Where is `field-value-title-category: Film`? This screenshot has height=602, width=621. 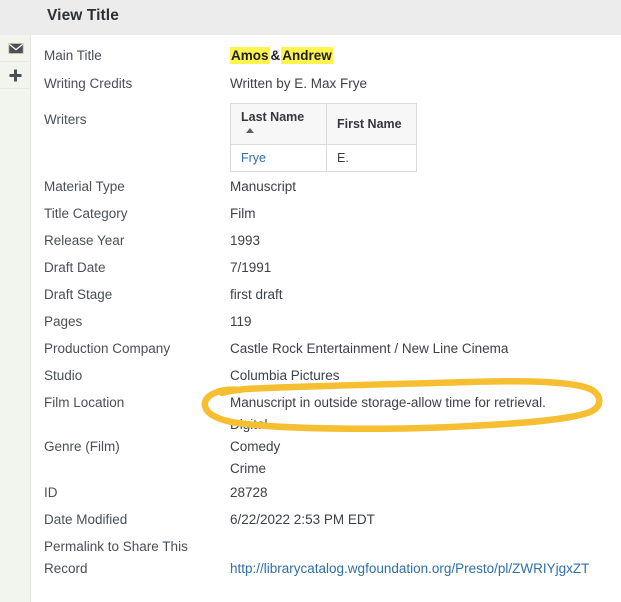
field-value-title-category: Film is located at coordinates (243, 213).